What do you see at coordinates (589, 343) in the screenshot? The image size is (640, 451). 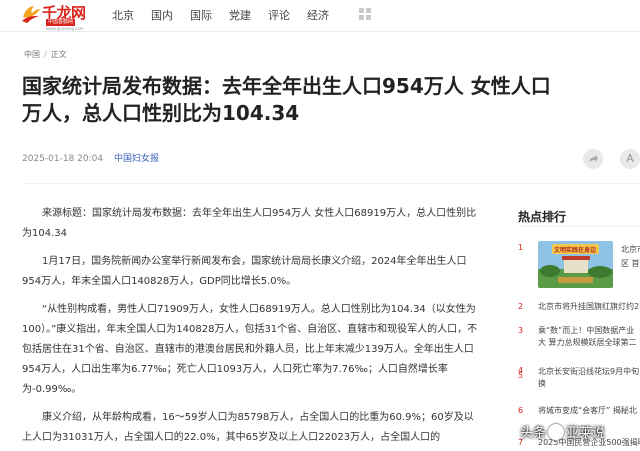 I see `hot-news-item-3-line-2: 大 算力总规模跃居全球第二` at bounding box center [589, 343].